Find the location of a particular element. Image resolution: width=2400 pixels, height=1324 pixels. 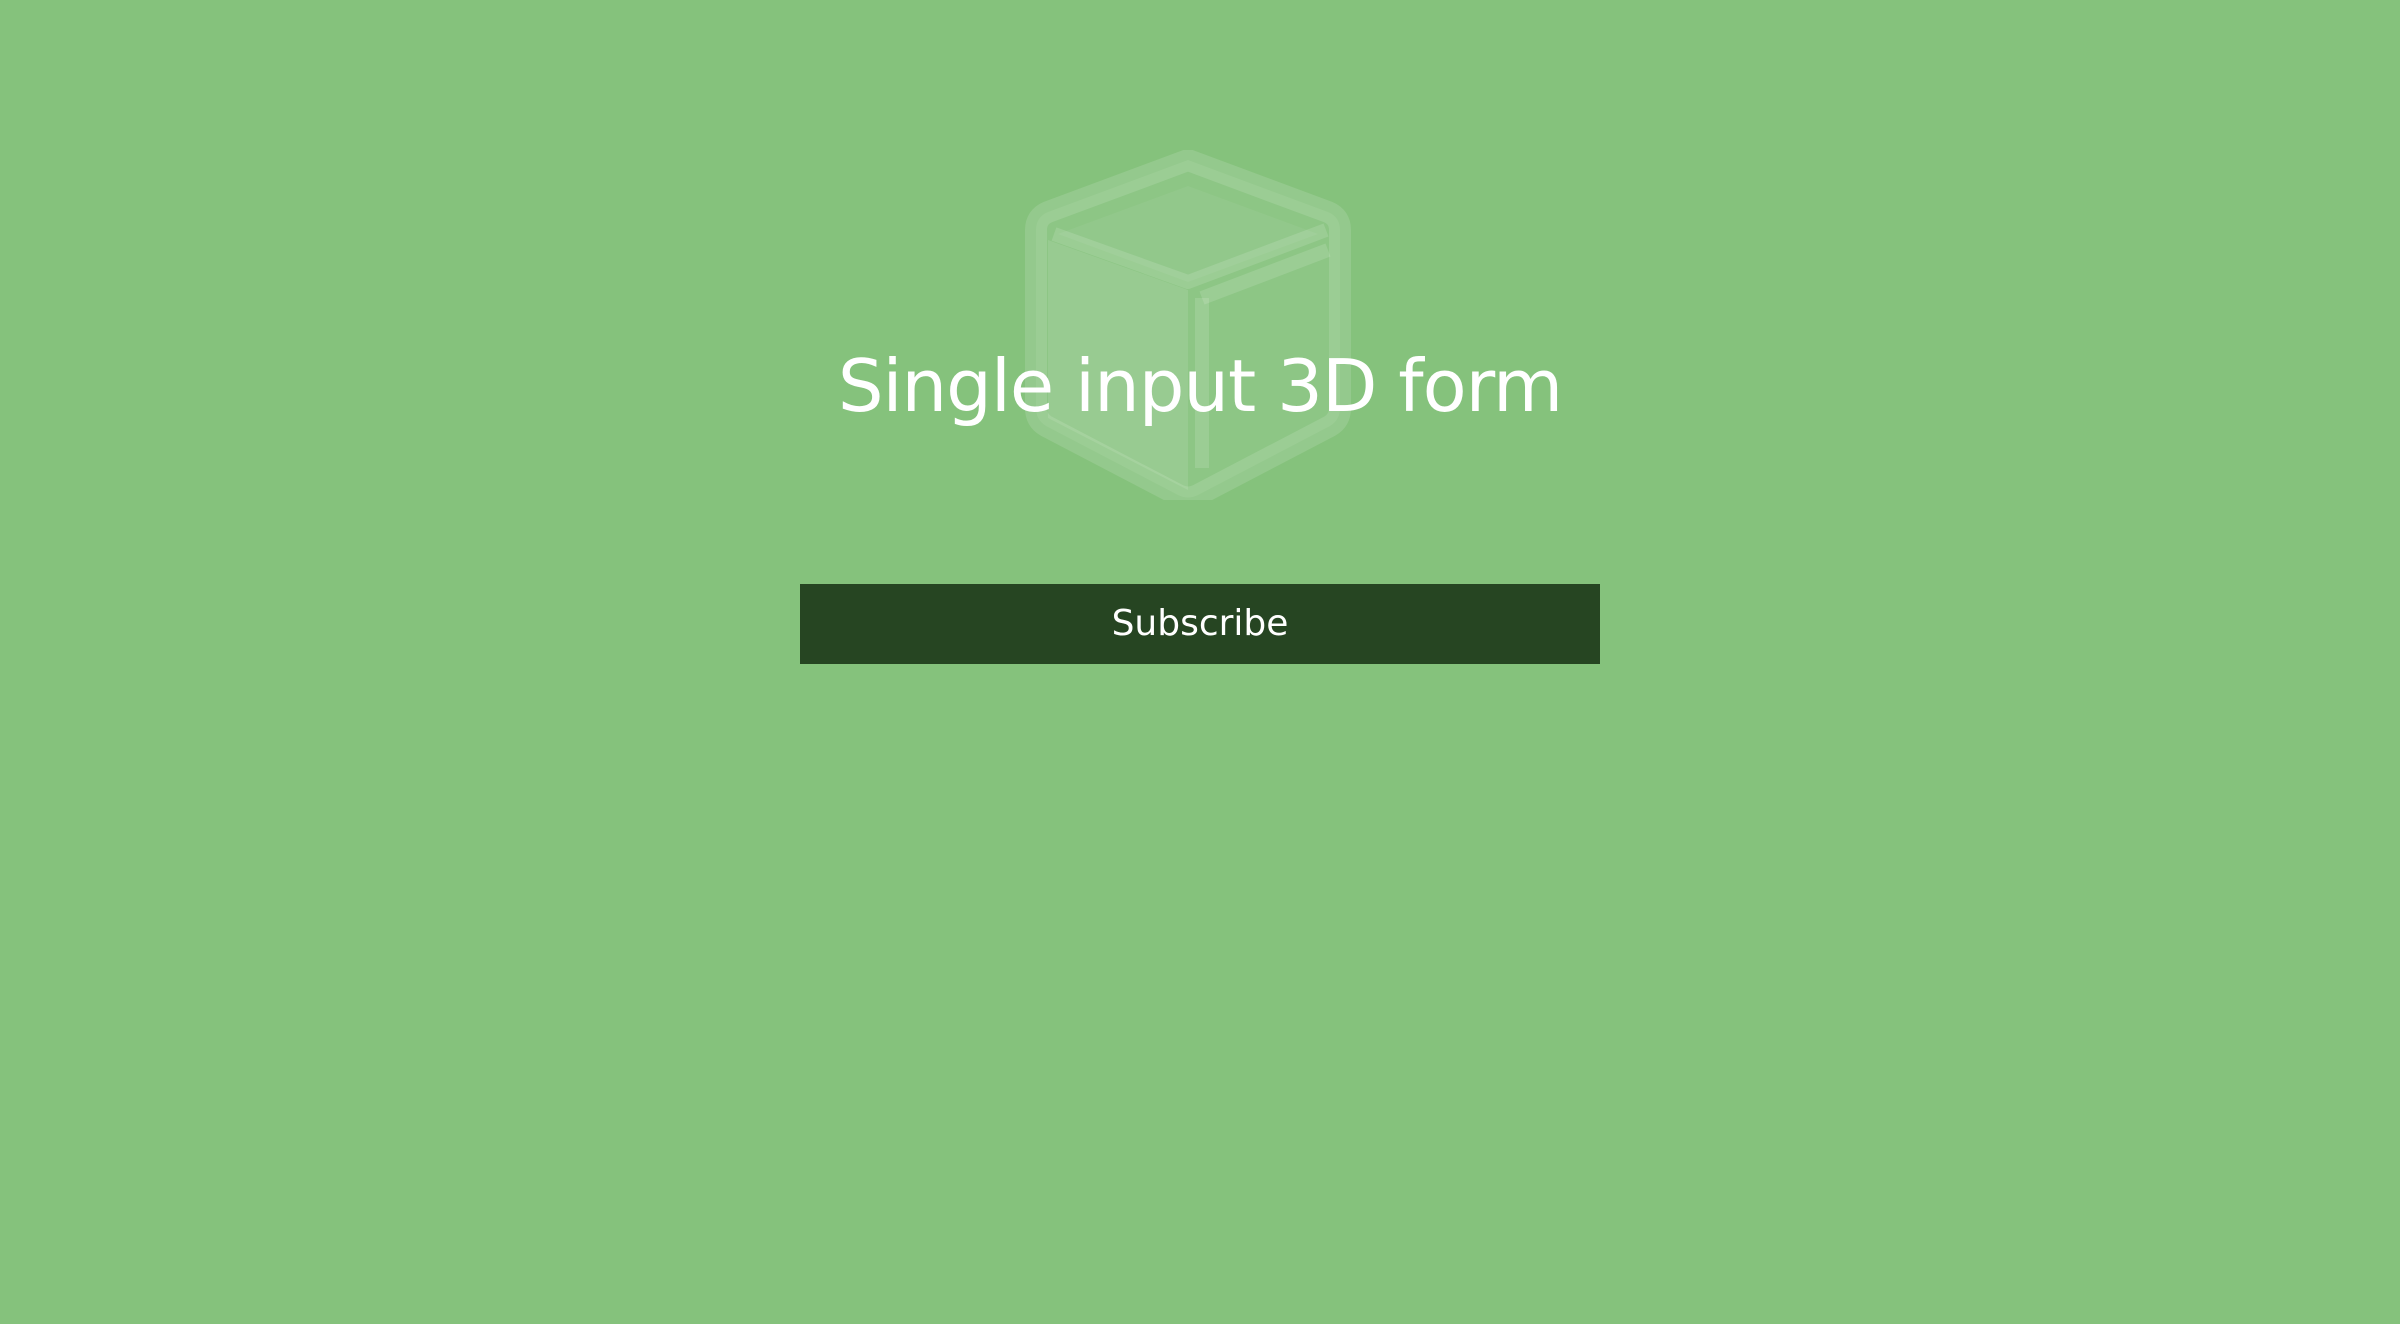

cube-icon-svg is located at coordinates (1188, 325).